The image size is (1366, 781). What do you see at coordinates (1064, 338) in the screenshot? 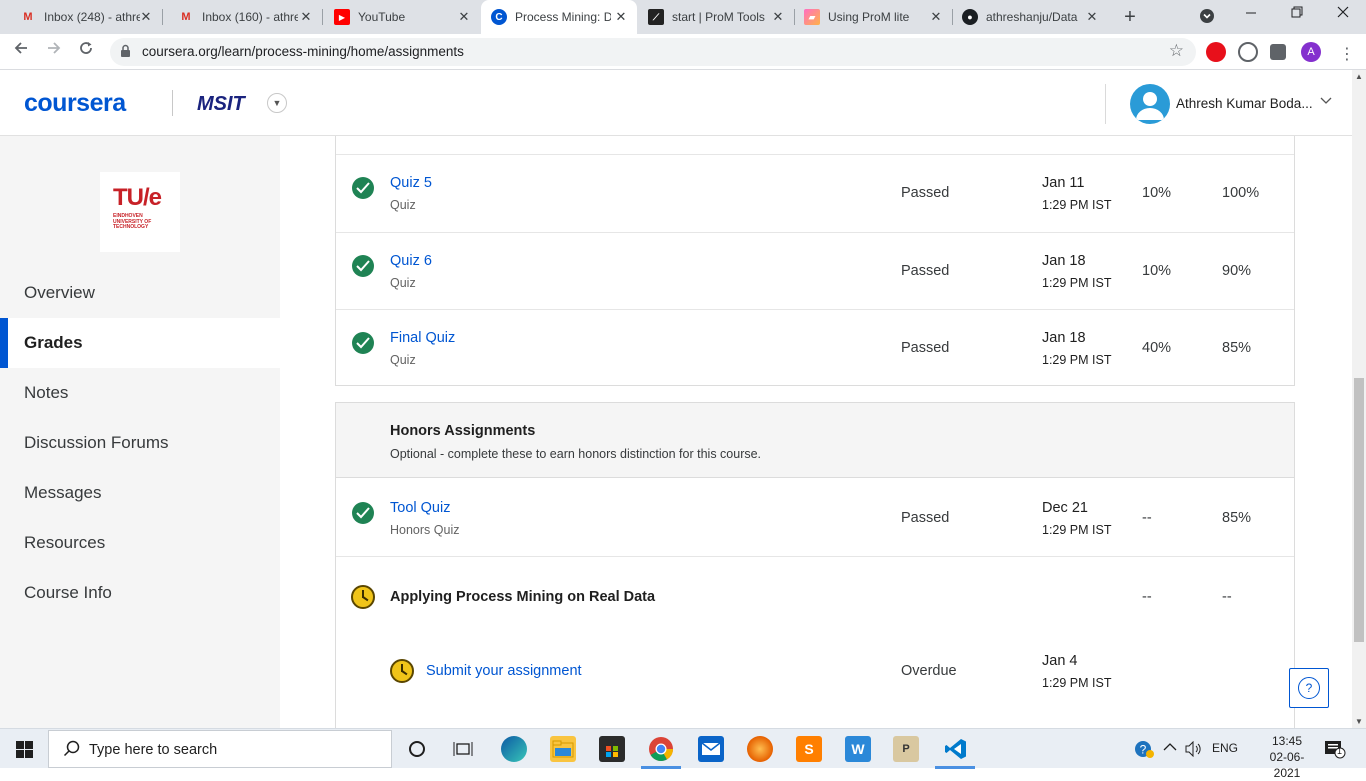
I see `due-date: Jan 18` at bounding box center [1064, 338].